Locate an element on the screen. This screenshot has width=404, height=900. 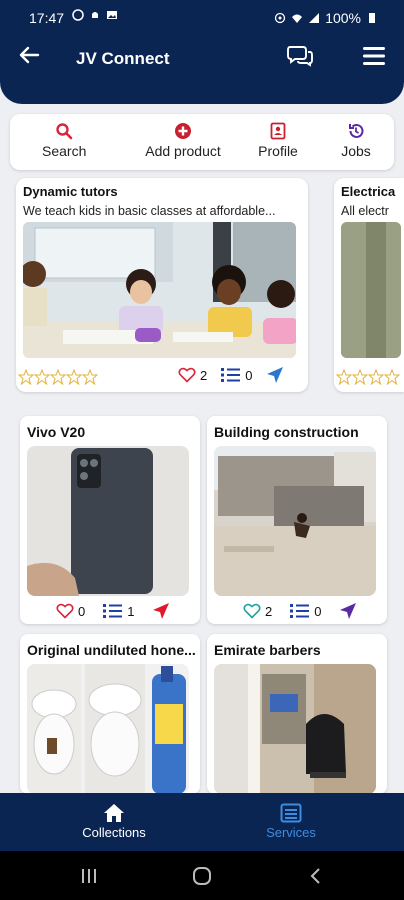
system-status-icons: 100% is located at coordinates (326, 18).